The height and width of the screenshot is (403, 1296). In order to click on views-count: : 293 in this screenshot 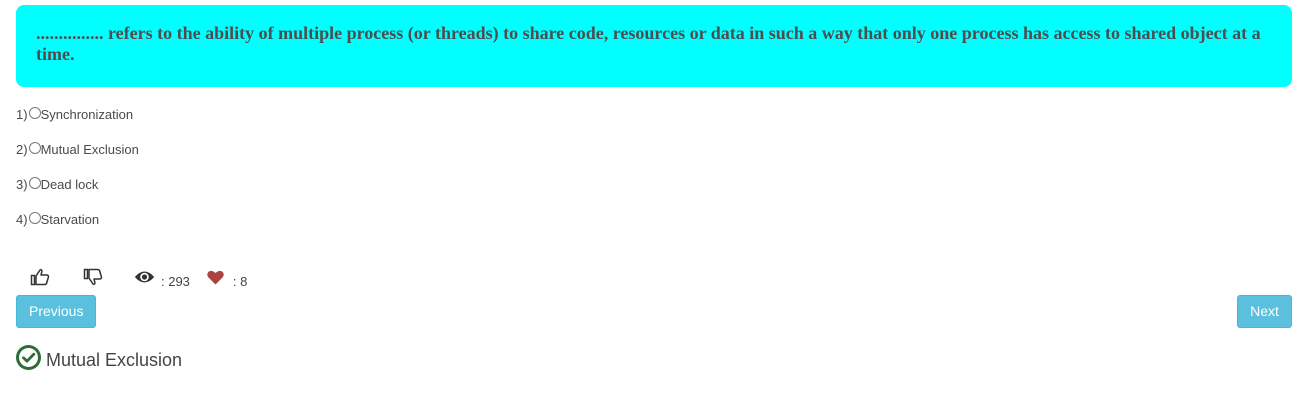, I will do `click(175, 281)`.